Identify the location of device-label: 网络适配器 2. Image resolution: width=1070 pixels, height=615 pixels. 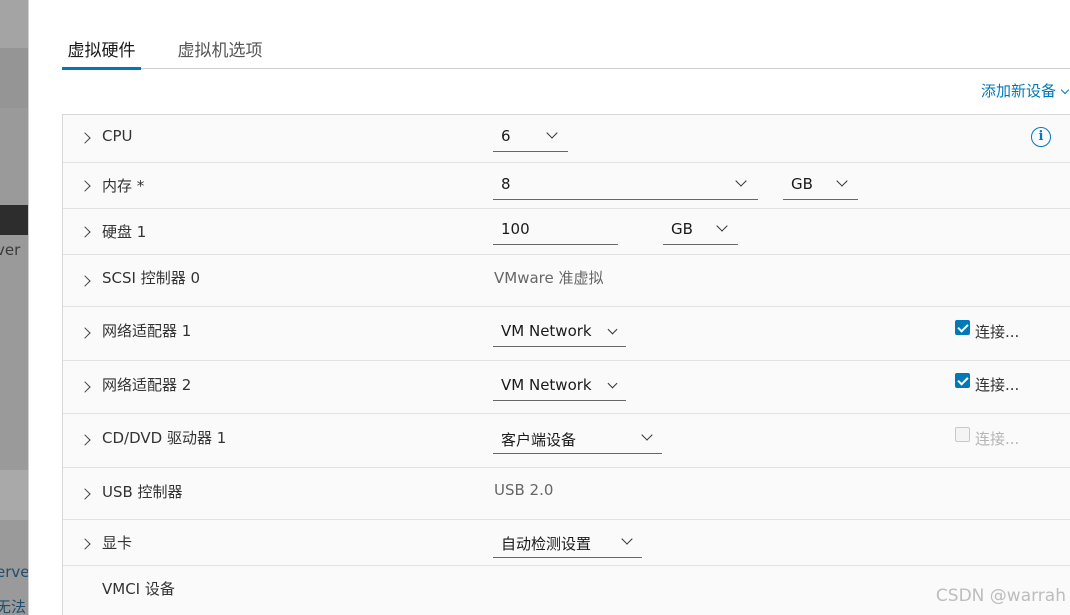
(147, 385).